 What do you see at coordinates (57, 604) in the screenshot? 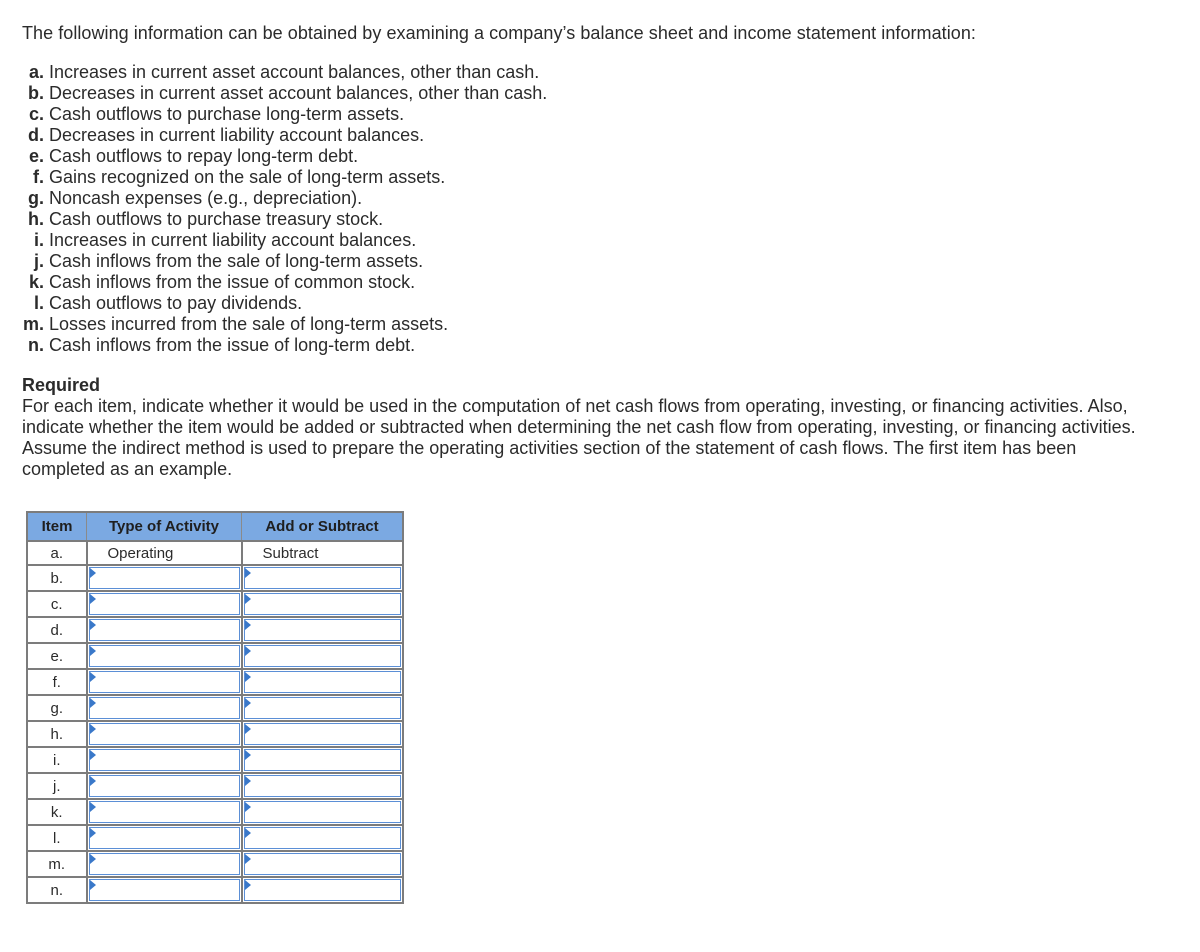
I see `item-cell: c.` at bounding box center [57, 604].